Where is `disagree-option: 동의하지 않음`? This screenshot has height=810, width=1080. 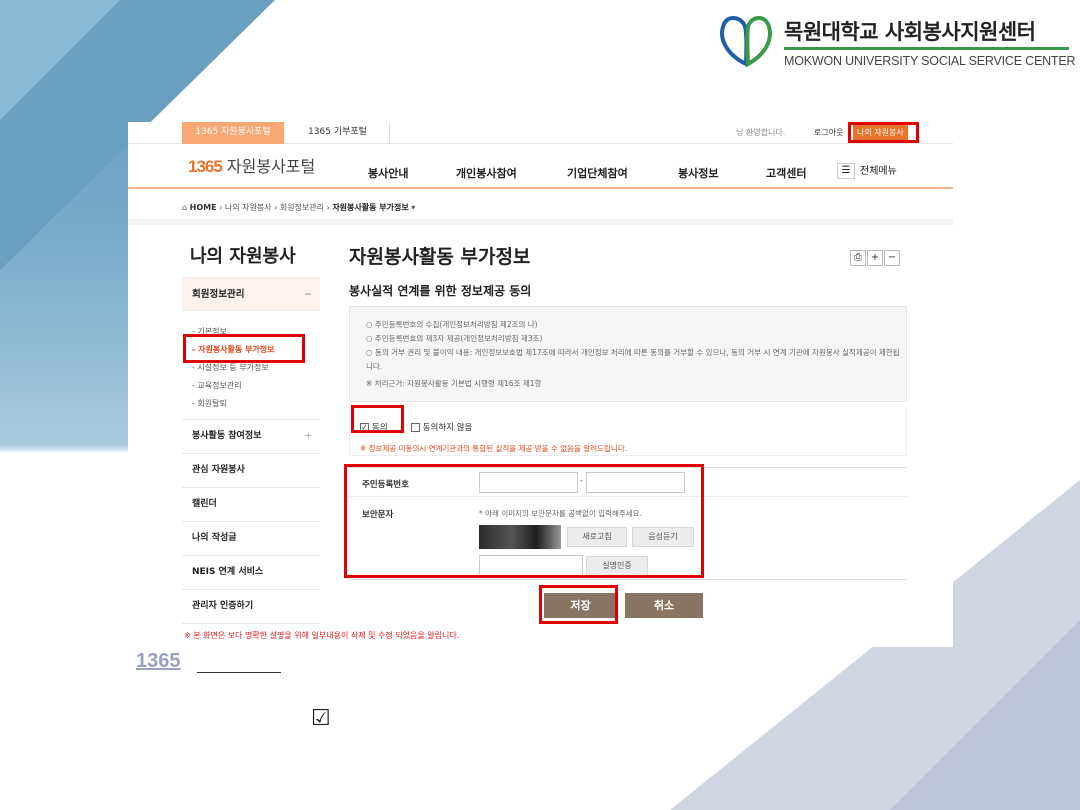
disagree-option: 동의하지 않음 is located at coordinates (441, 427).